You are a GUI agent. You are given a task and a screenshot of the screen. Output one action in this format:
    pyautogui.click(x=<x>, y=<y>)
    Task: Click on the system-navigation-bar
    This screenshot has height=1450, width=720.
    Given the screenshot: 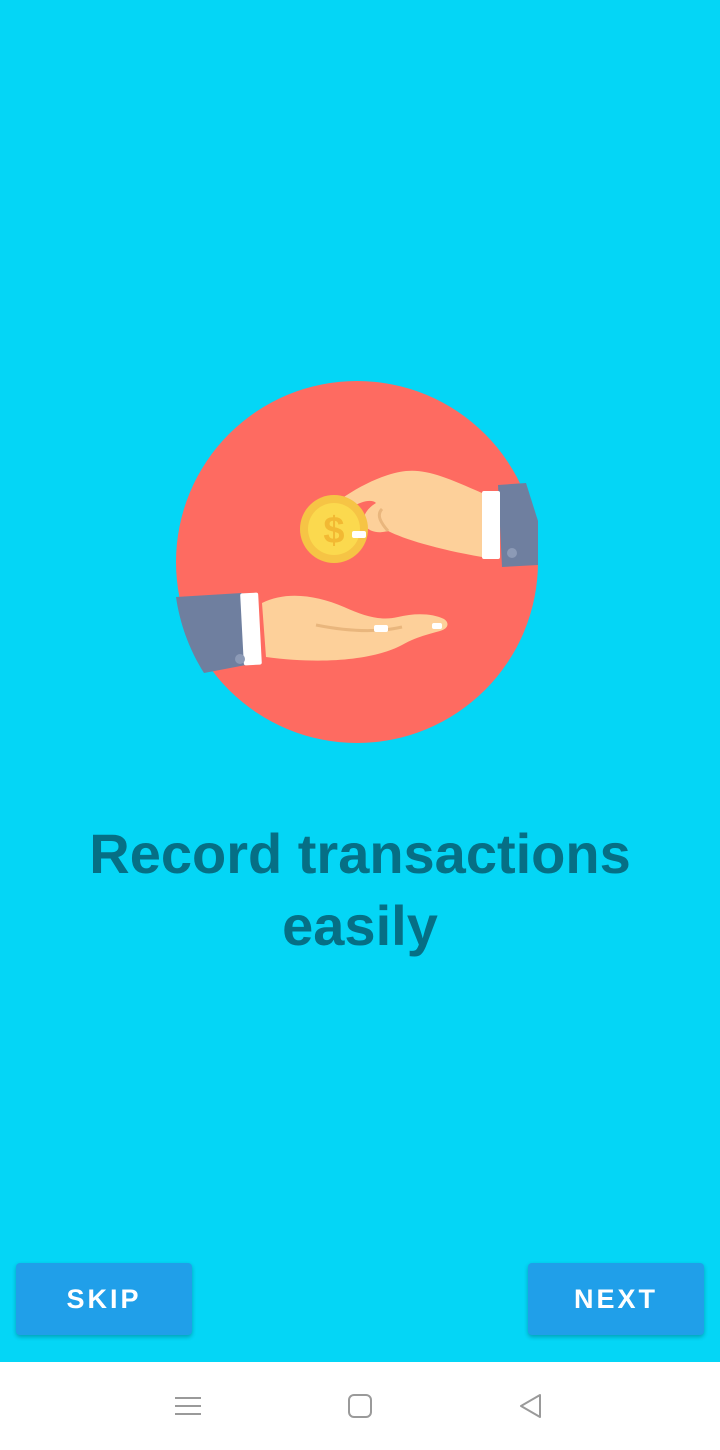 What is the action you would take?
    pyautogui.click(x=360, y=1406)
    